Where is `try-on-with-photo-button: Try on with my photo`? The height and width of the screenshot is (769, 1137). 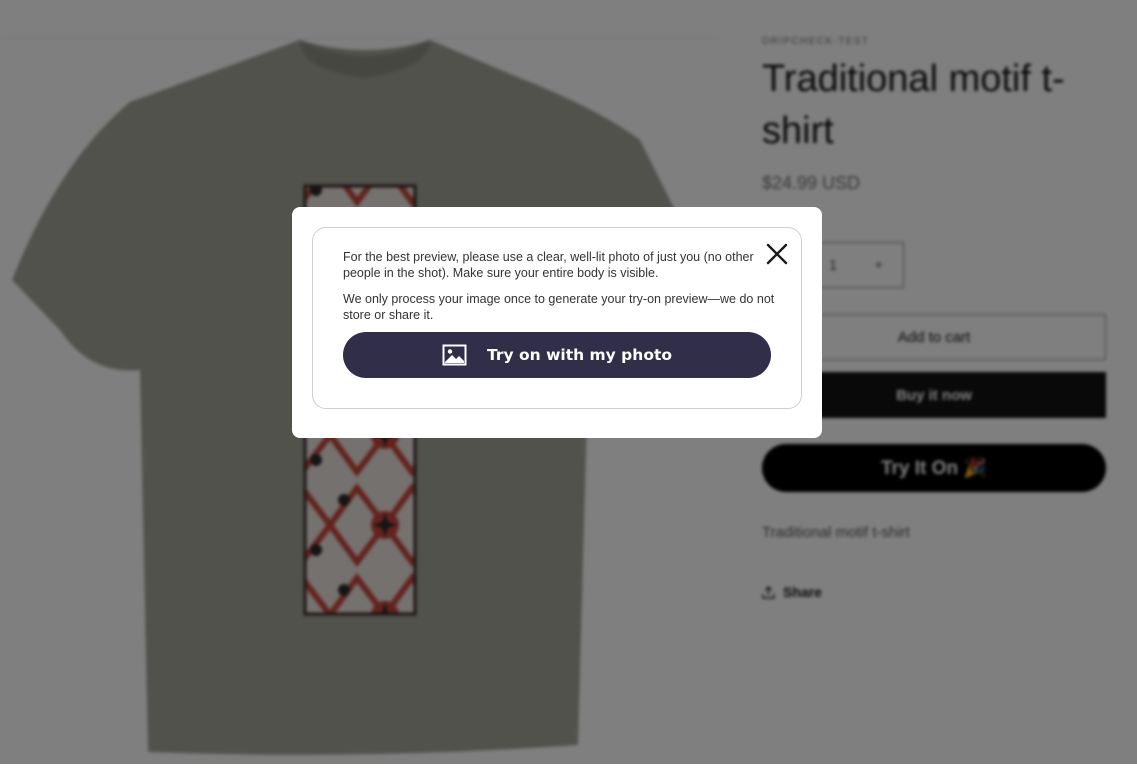 try-on-with-photo-button: Try on with my photo is located at coordinates (557, 355).